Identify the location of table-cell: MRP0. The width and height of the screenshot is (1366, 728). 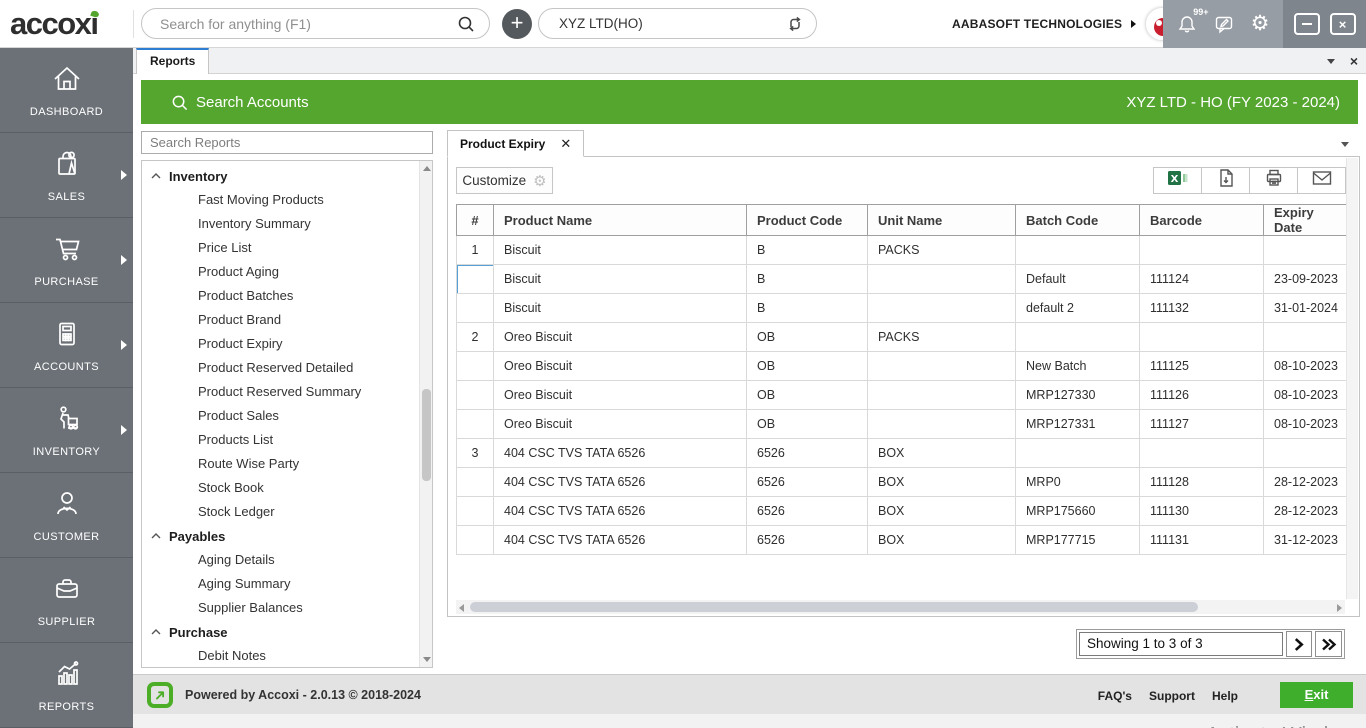
(1077, 482).